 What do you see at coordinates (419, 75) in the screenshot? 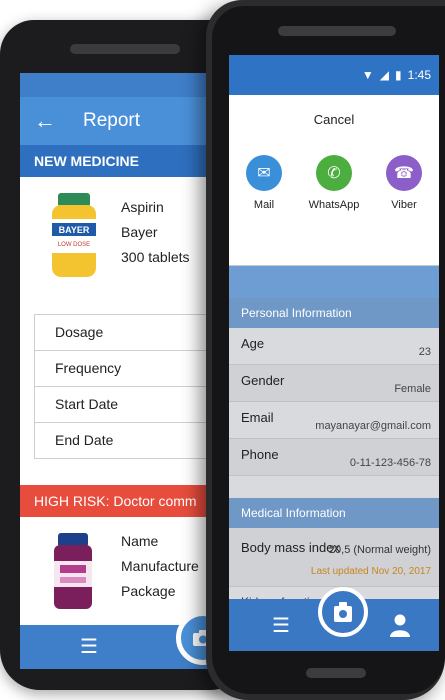
I see `status-time: 1:45` at bounding box center [419, 75].